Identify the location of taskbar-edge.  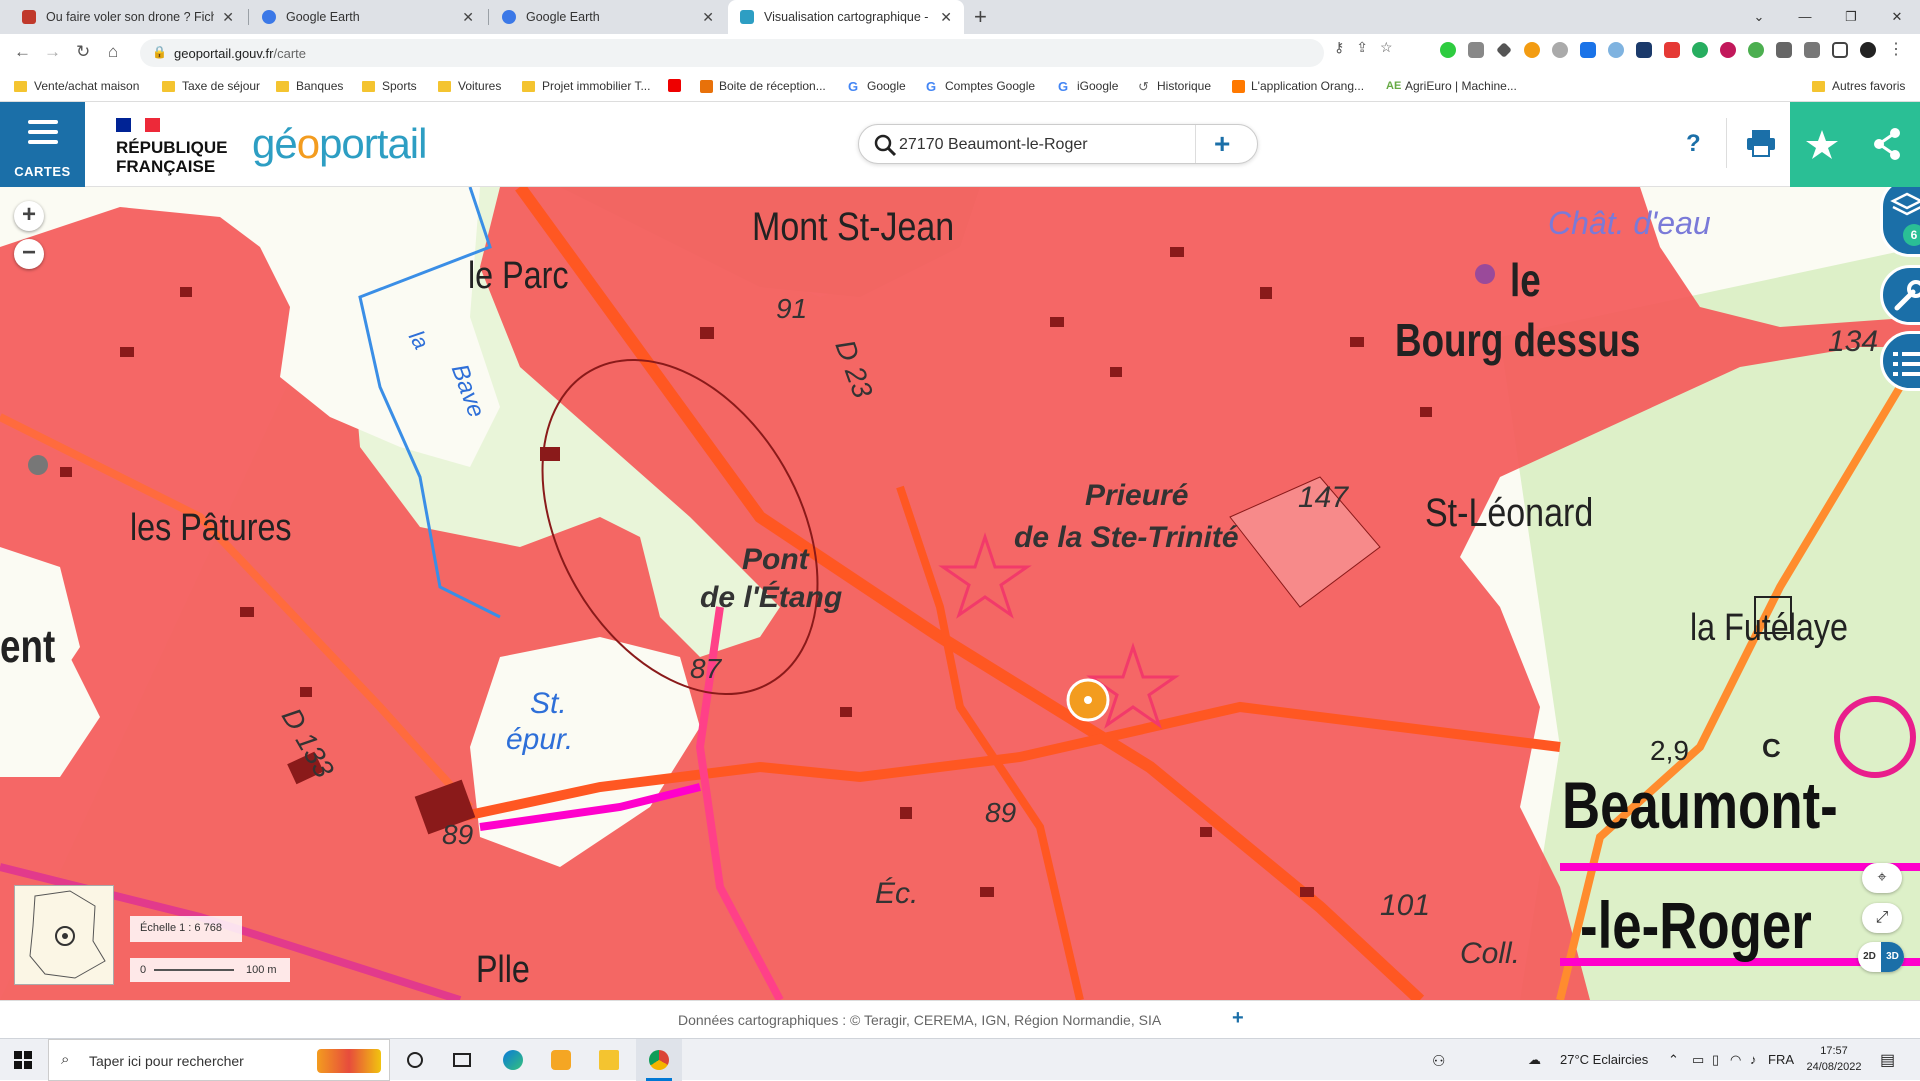
(513, 1060).